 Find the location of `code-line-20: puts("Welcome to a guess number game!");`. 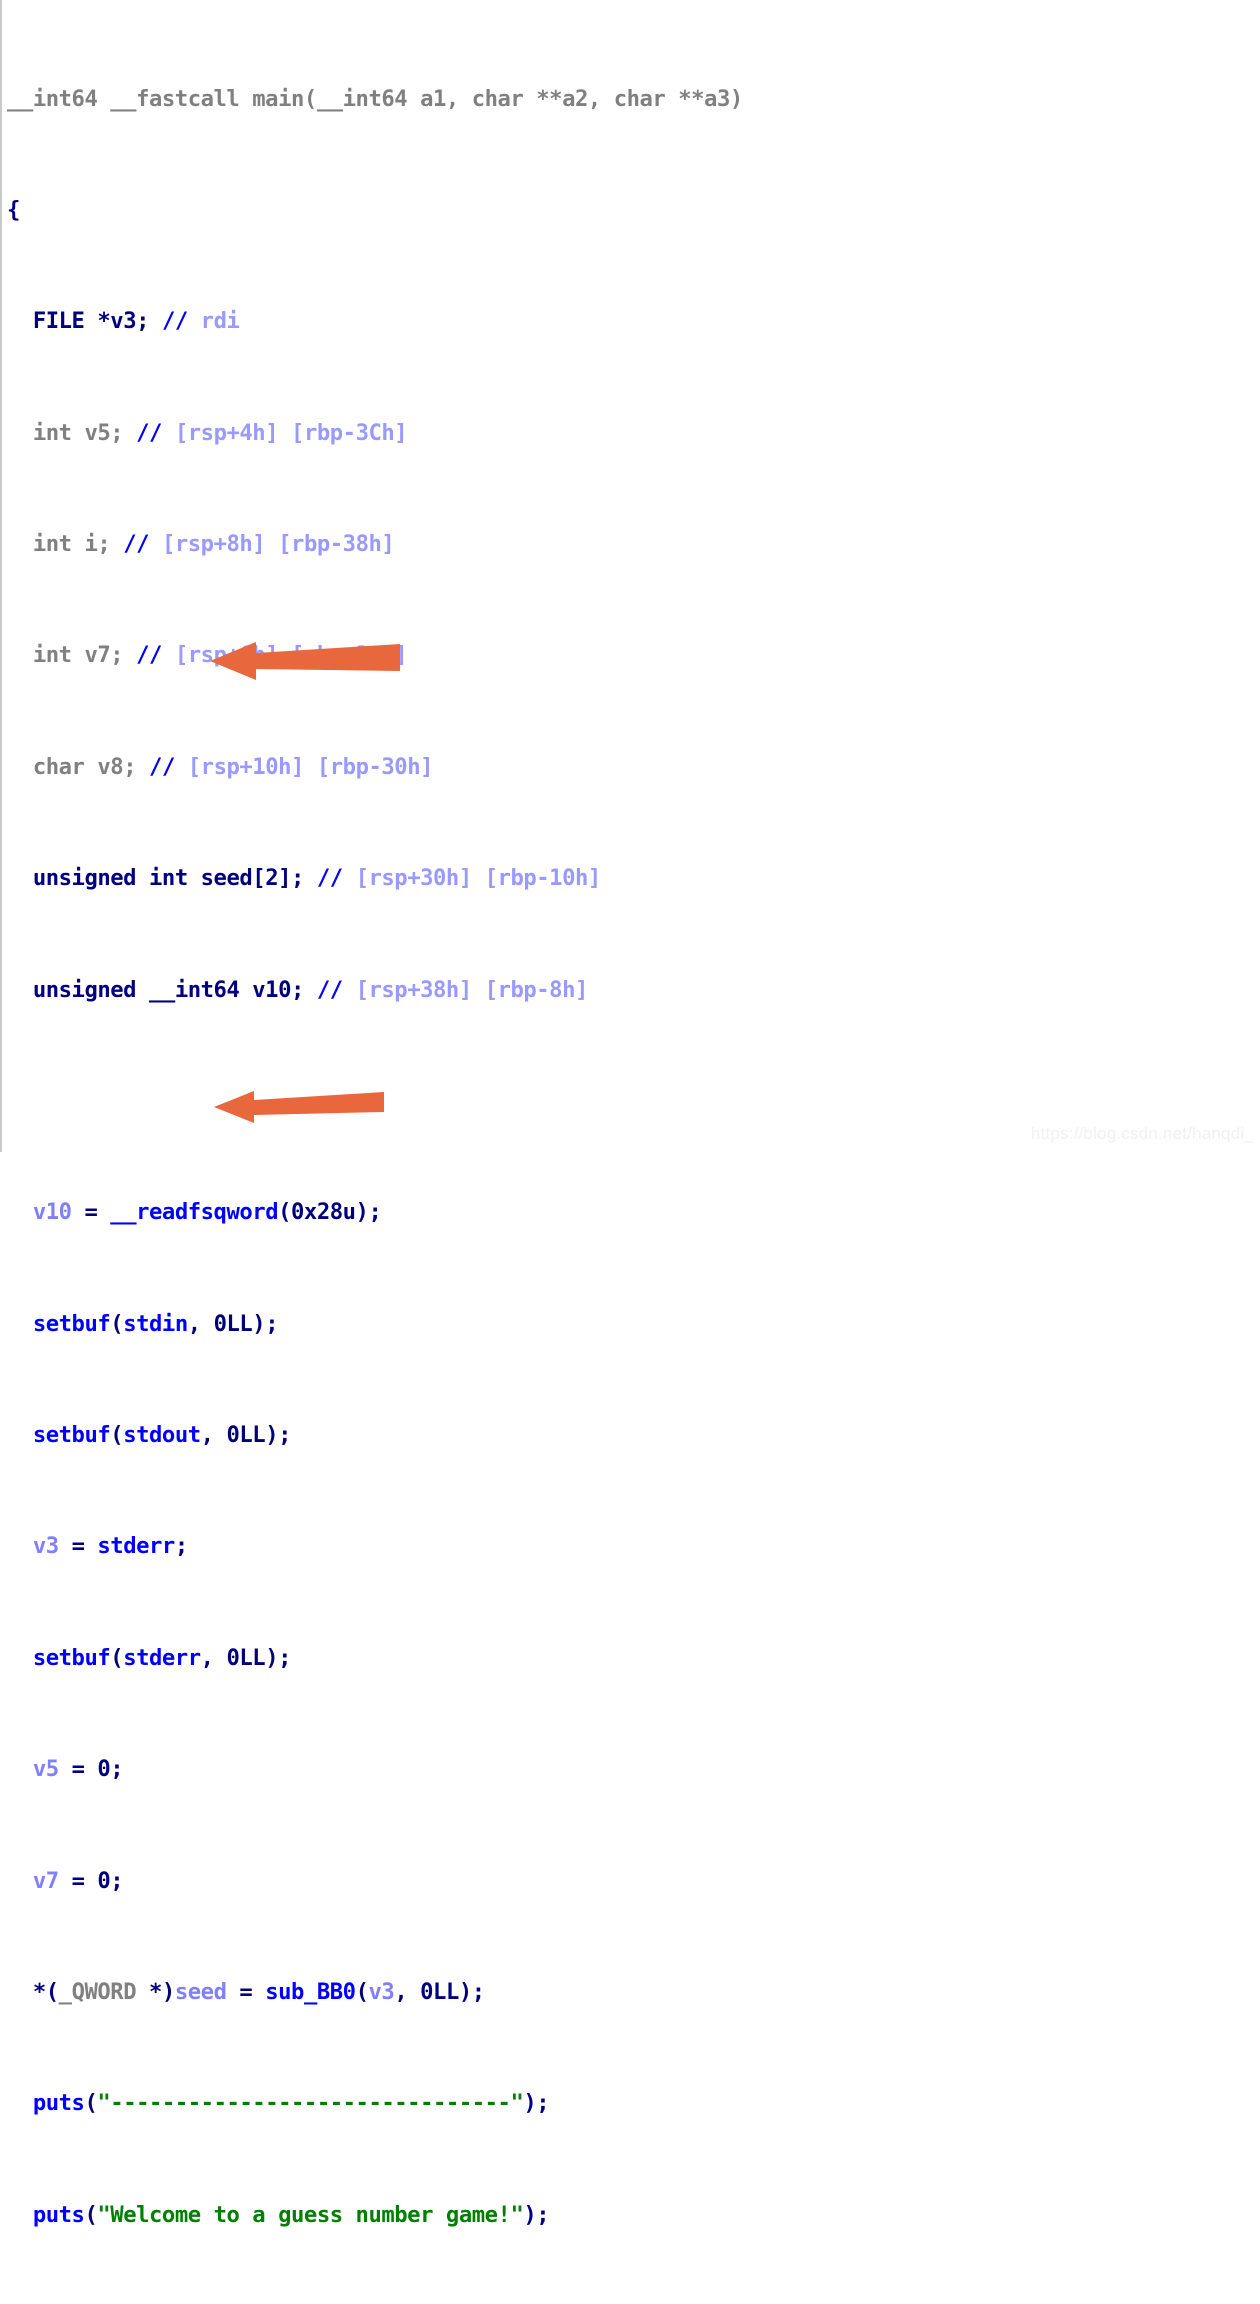

code-line-20: puts("Welcome to a guess number game!"); is located at coordinates (478, 2216).